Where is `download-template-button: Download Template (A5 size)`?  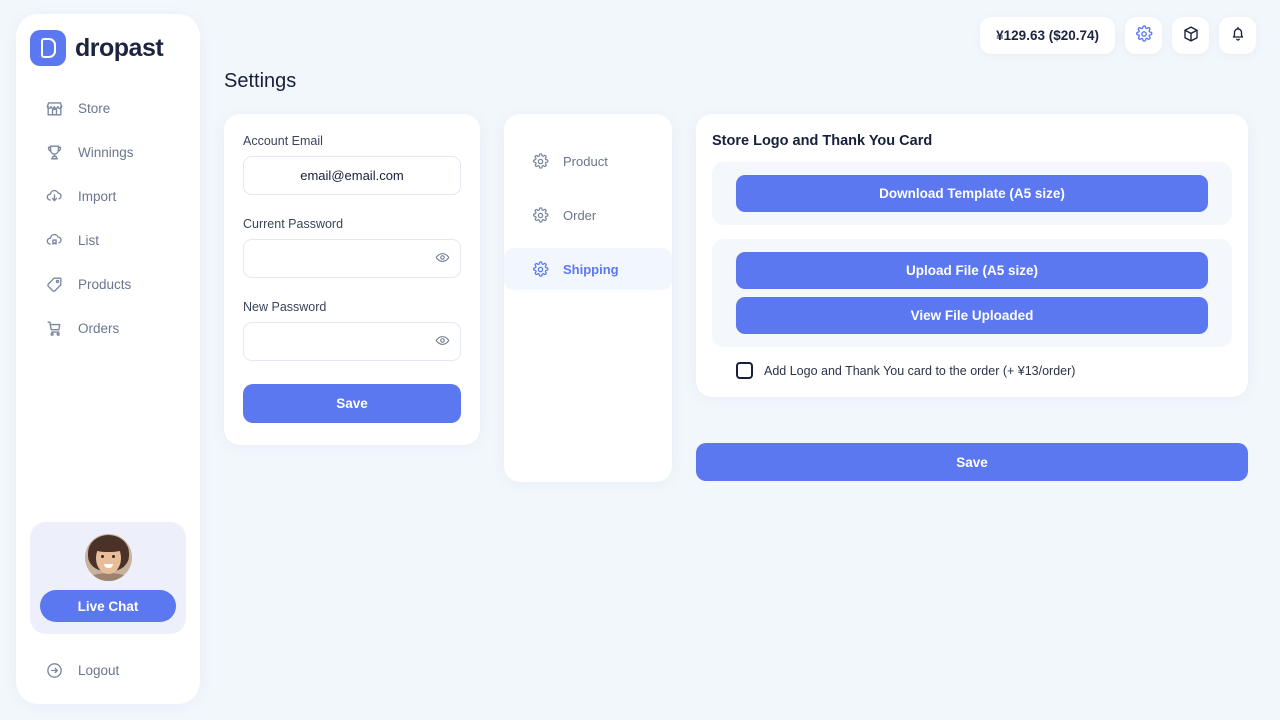
download-template-button: Download Template (A5 size) is located at coordinates (972, 193).